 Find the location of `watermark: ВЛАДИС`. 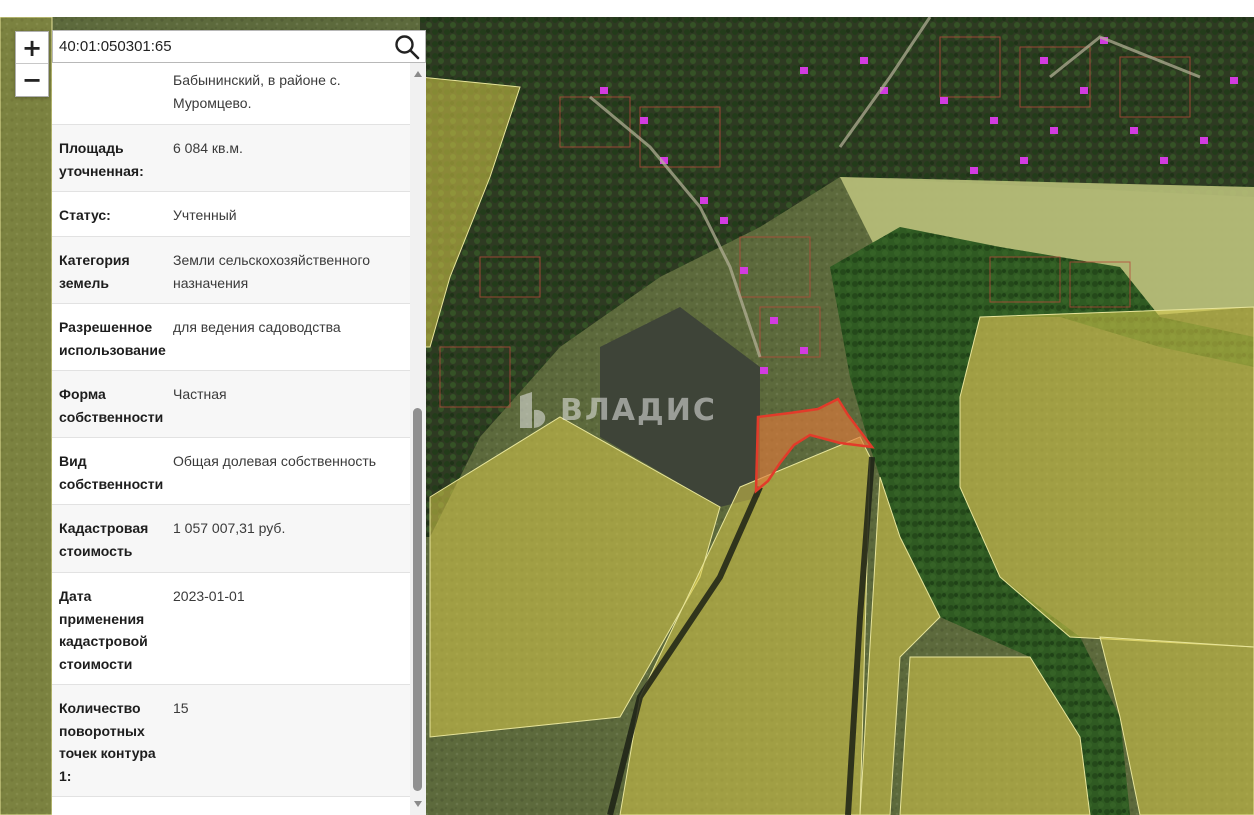

watermark: ВЛАДИС is located at coordinates (617, 410).